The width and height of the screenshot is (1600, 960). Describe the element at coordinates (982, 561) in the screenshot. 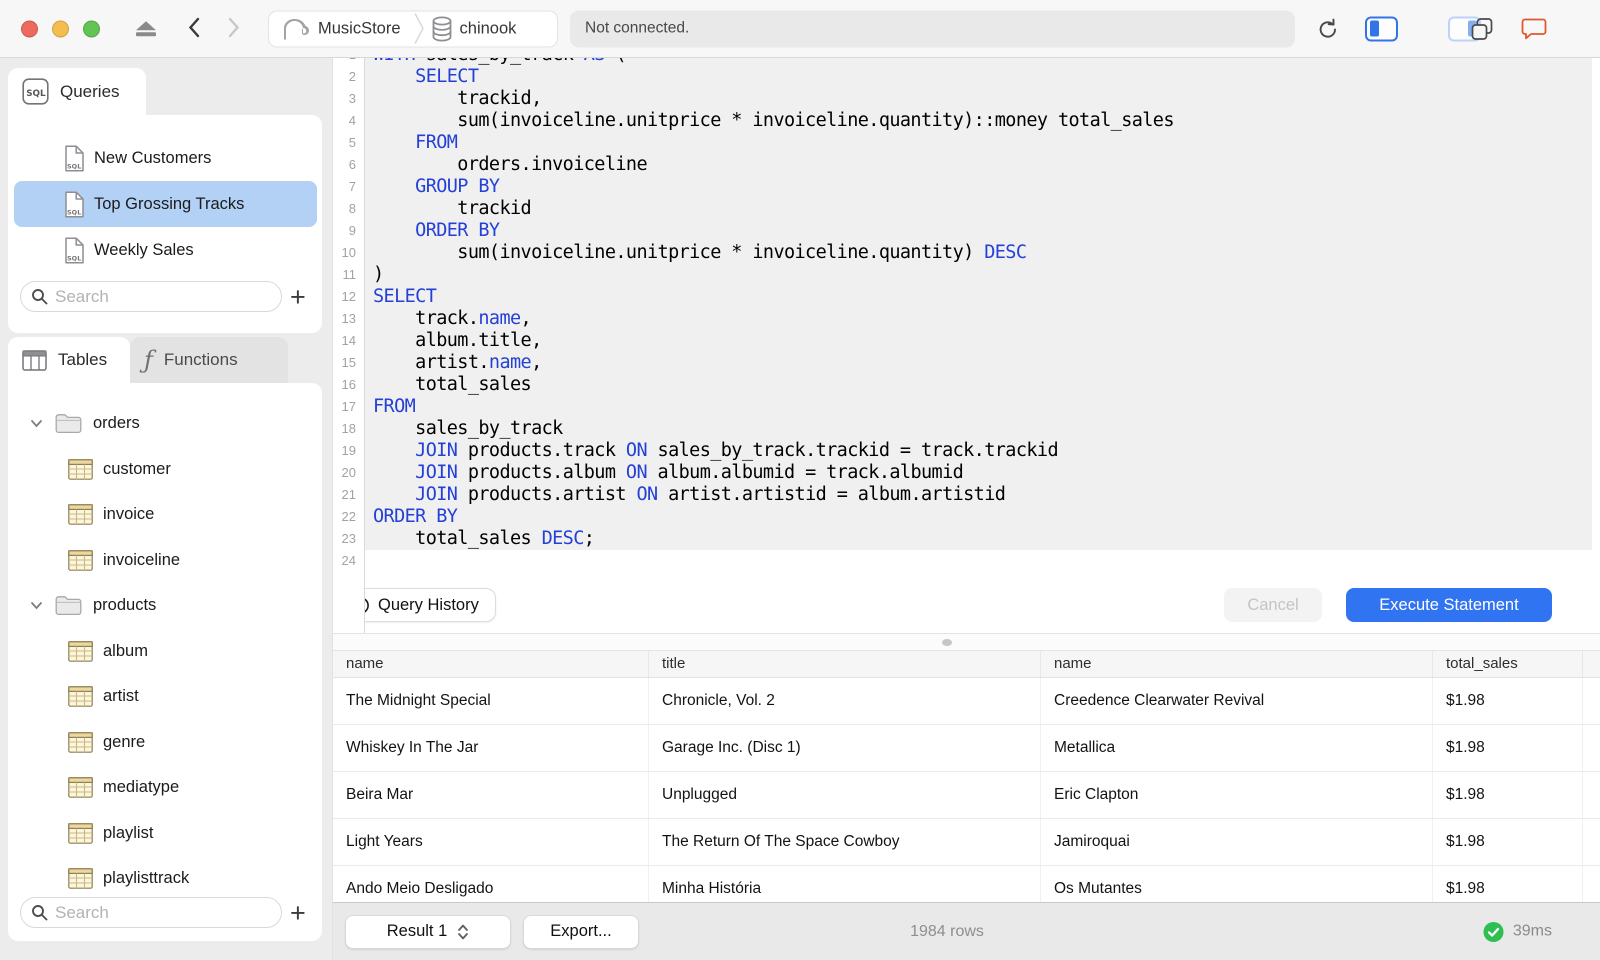

I see `code-line` at that location.